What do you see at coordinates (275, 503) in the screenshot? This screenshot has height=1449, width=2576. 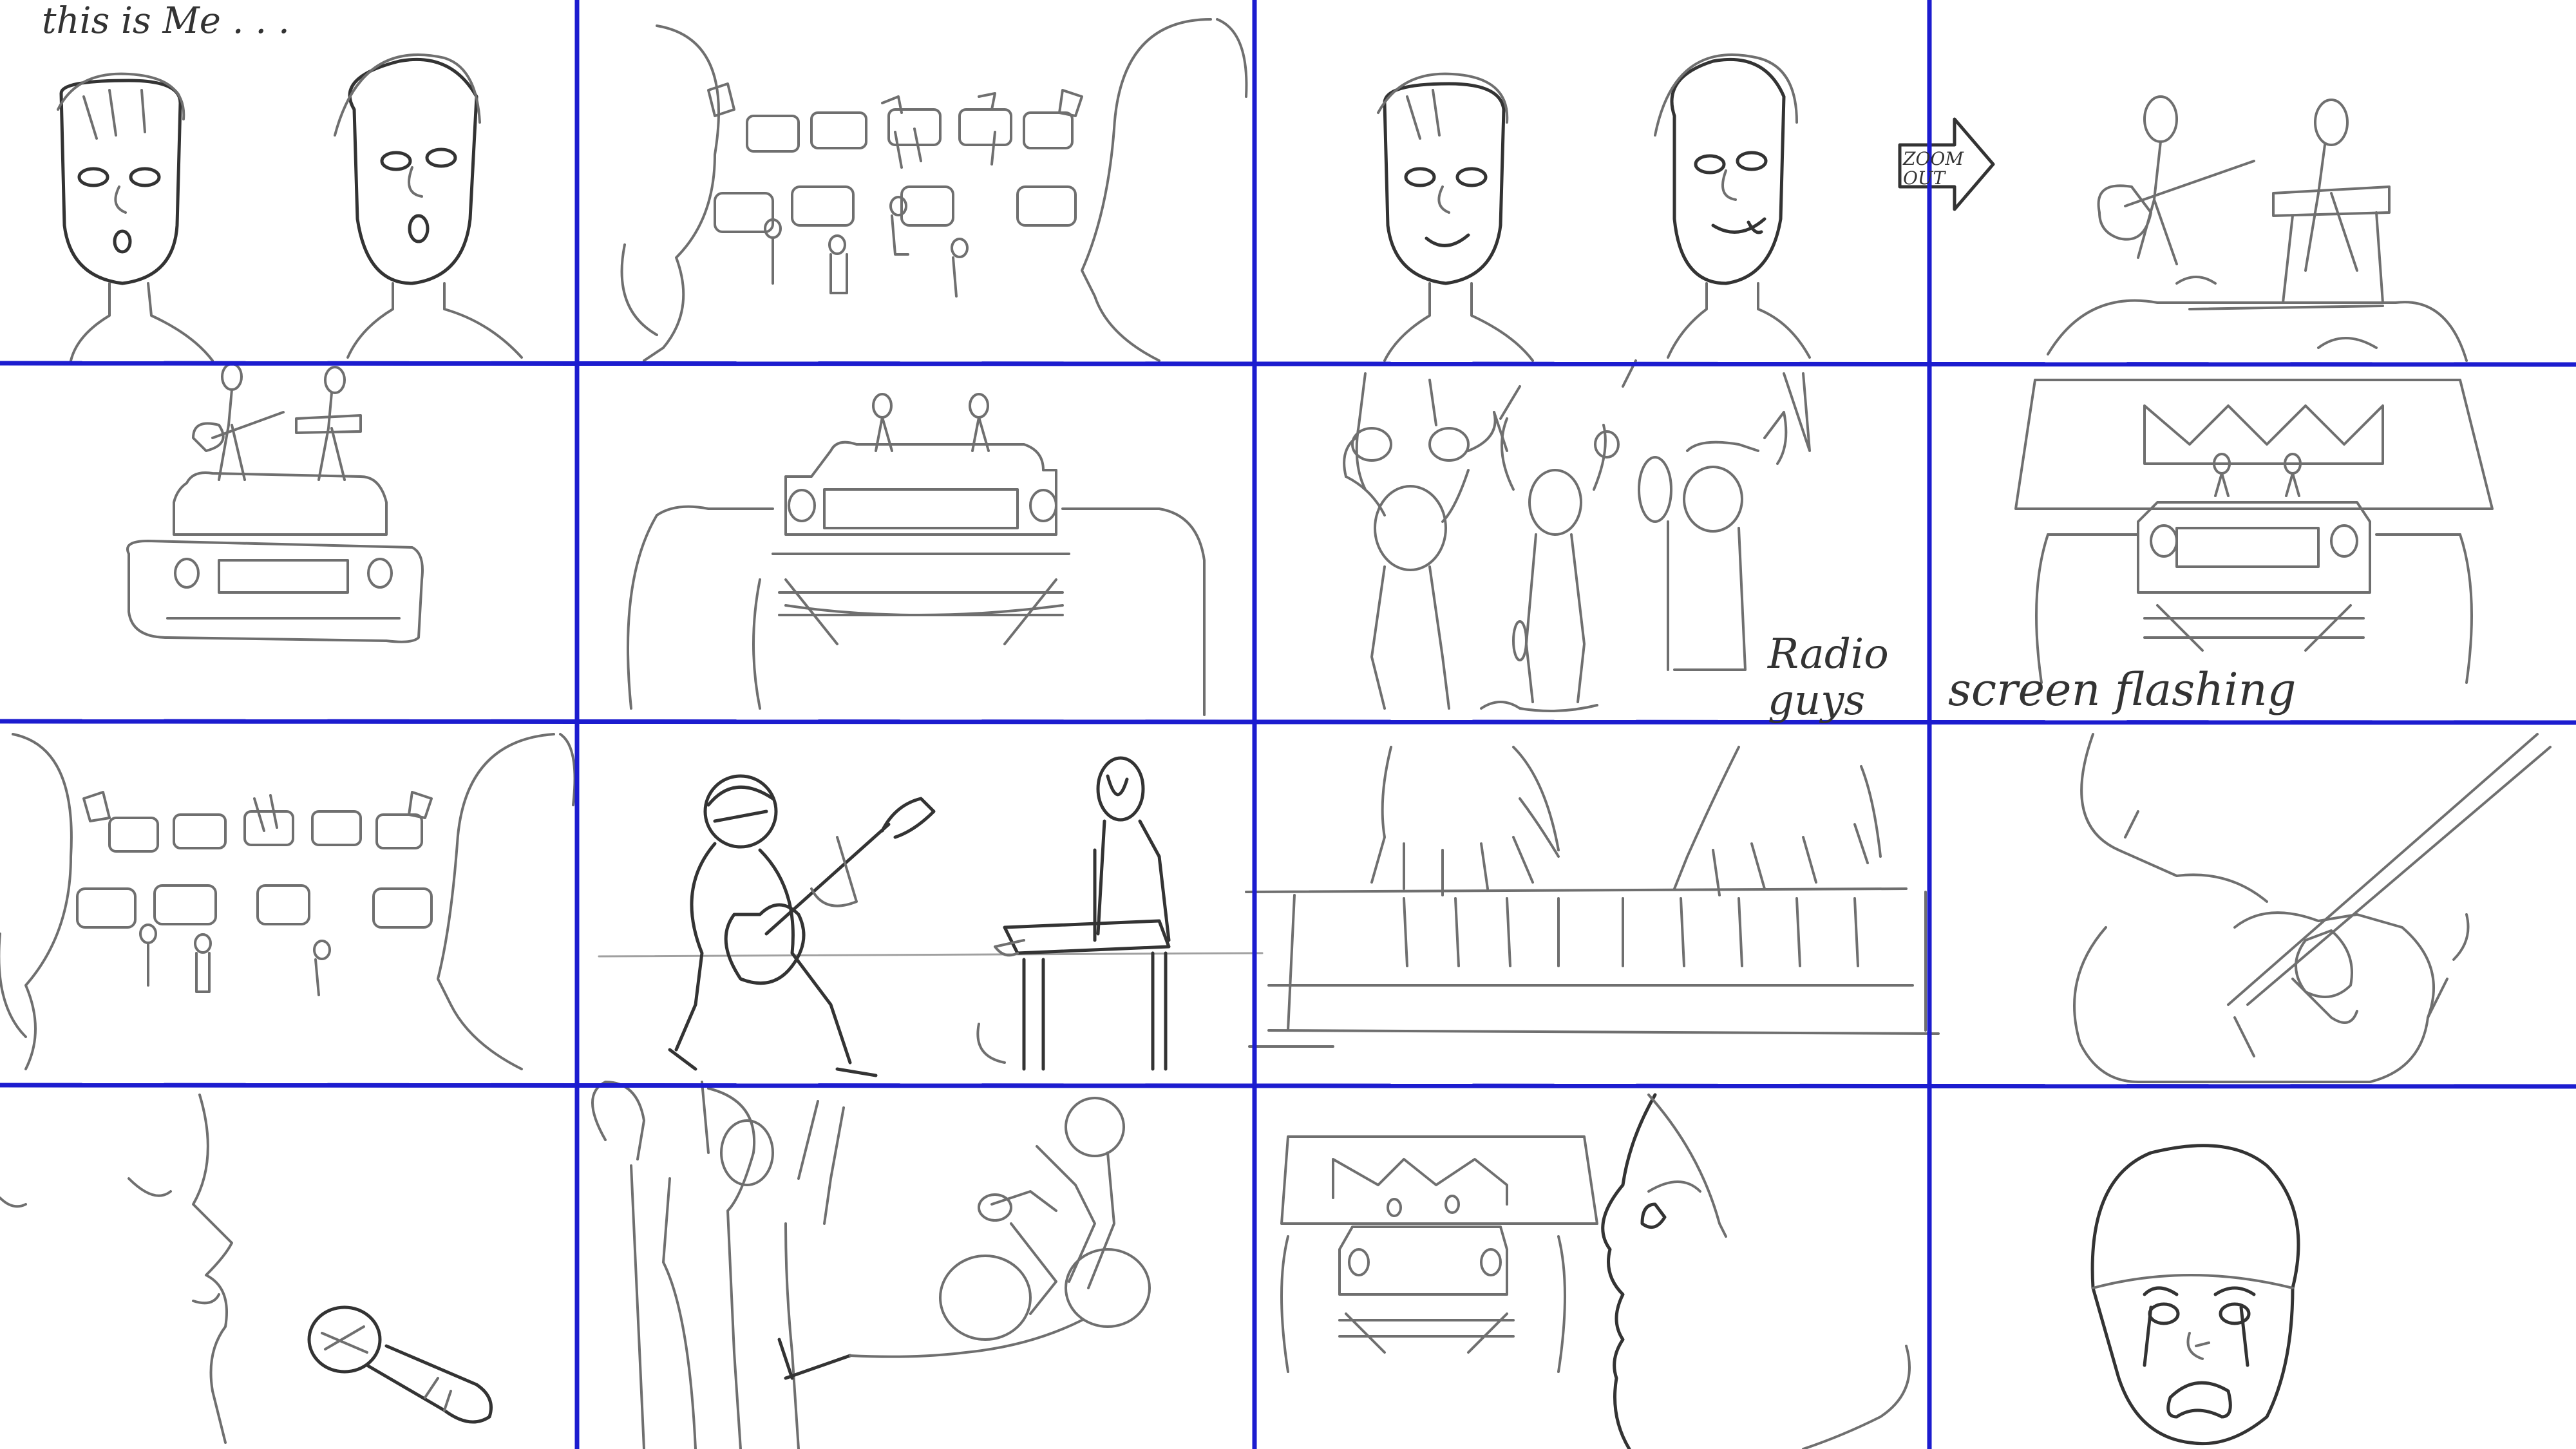 I see `panel-band-on-car-roof` at bounding box center [275, 503].